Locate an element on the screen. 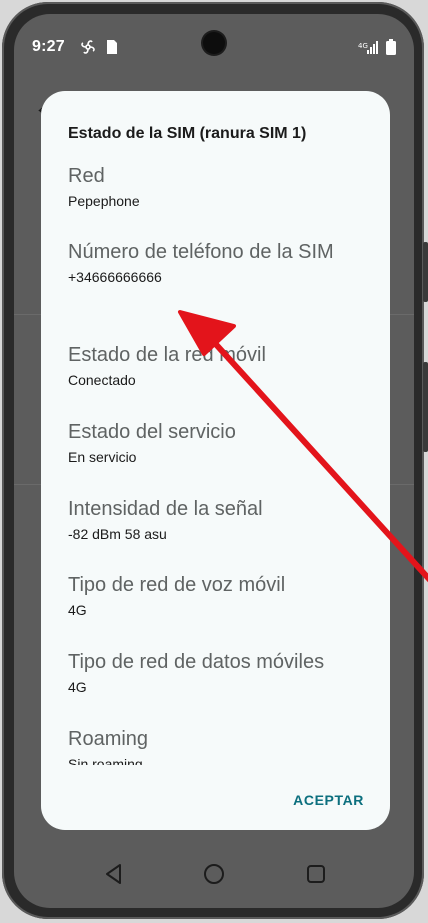 The image size is (428, 923). list-item-mobile-network-state: Estado de la red móvil Conectado is located at coordinates (218, 365).